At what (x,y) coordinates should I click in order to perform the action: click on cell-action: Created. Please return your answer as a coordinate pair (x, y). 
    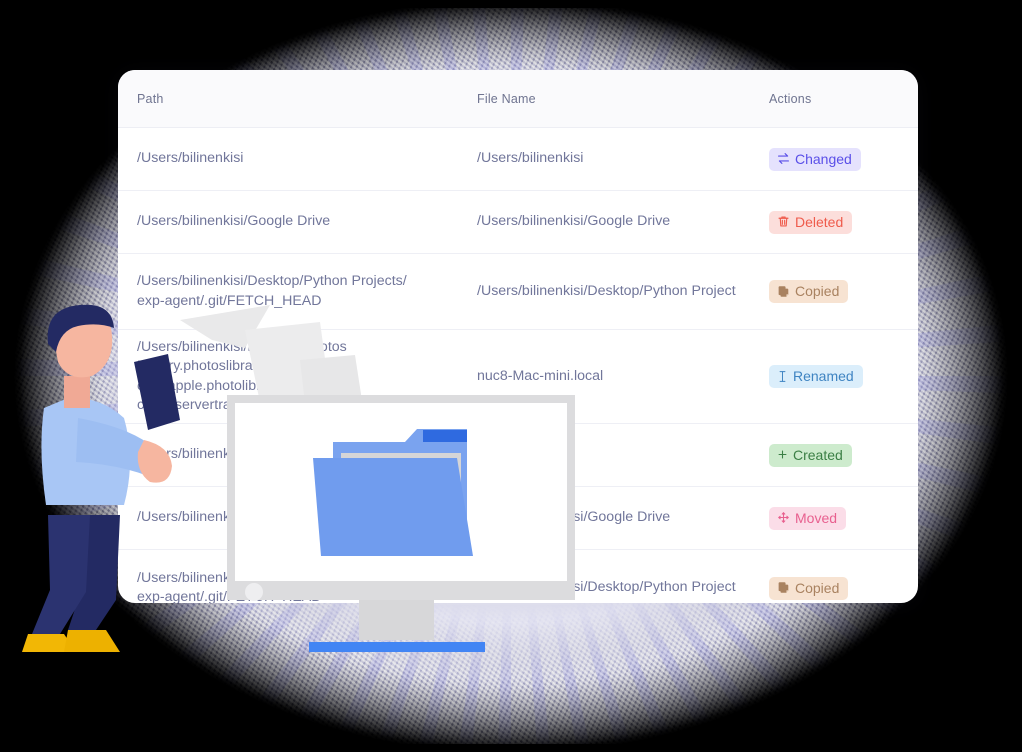
    Looking at the image, I should click on (836, 455).